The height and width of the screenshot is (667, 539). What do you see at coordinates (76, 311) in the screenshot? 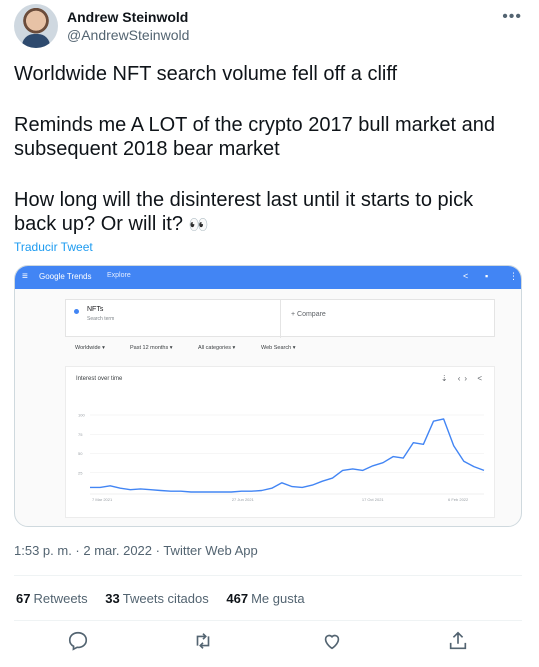
I see `term-color-dot` at bounding box center [76, 311].